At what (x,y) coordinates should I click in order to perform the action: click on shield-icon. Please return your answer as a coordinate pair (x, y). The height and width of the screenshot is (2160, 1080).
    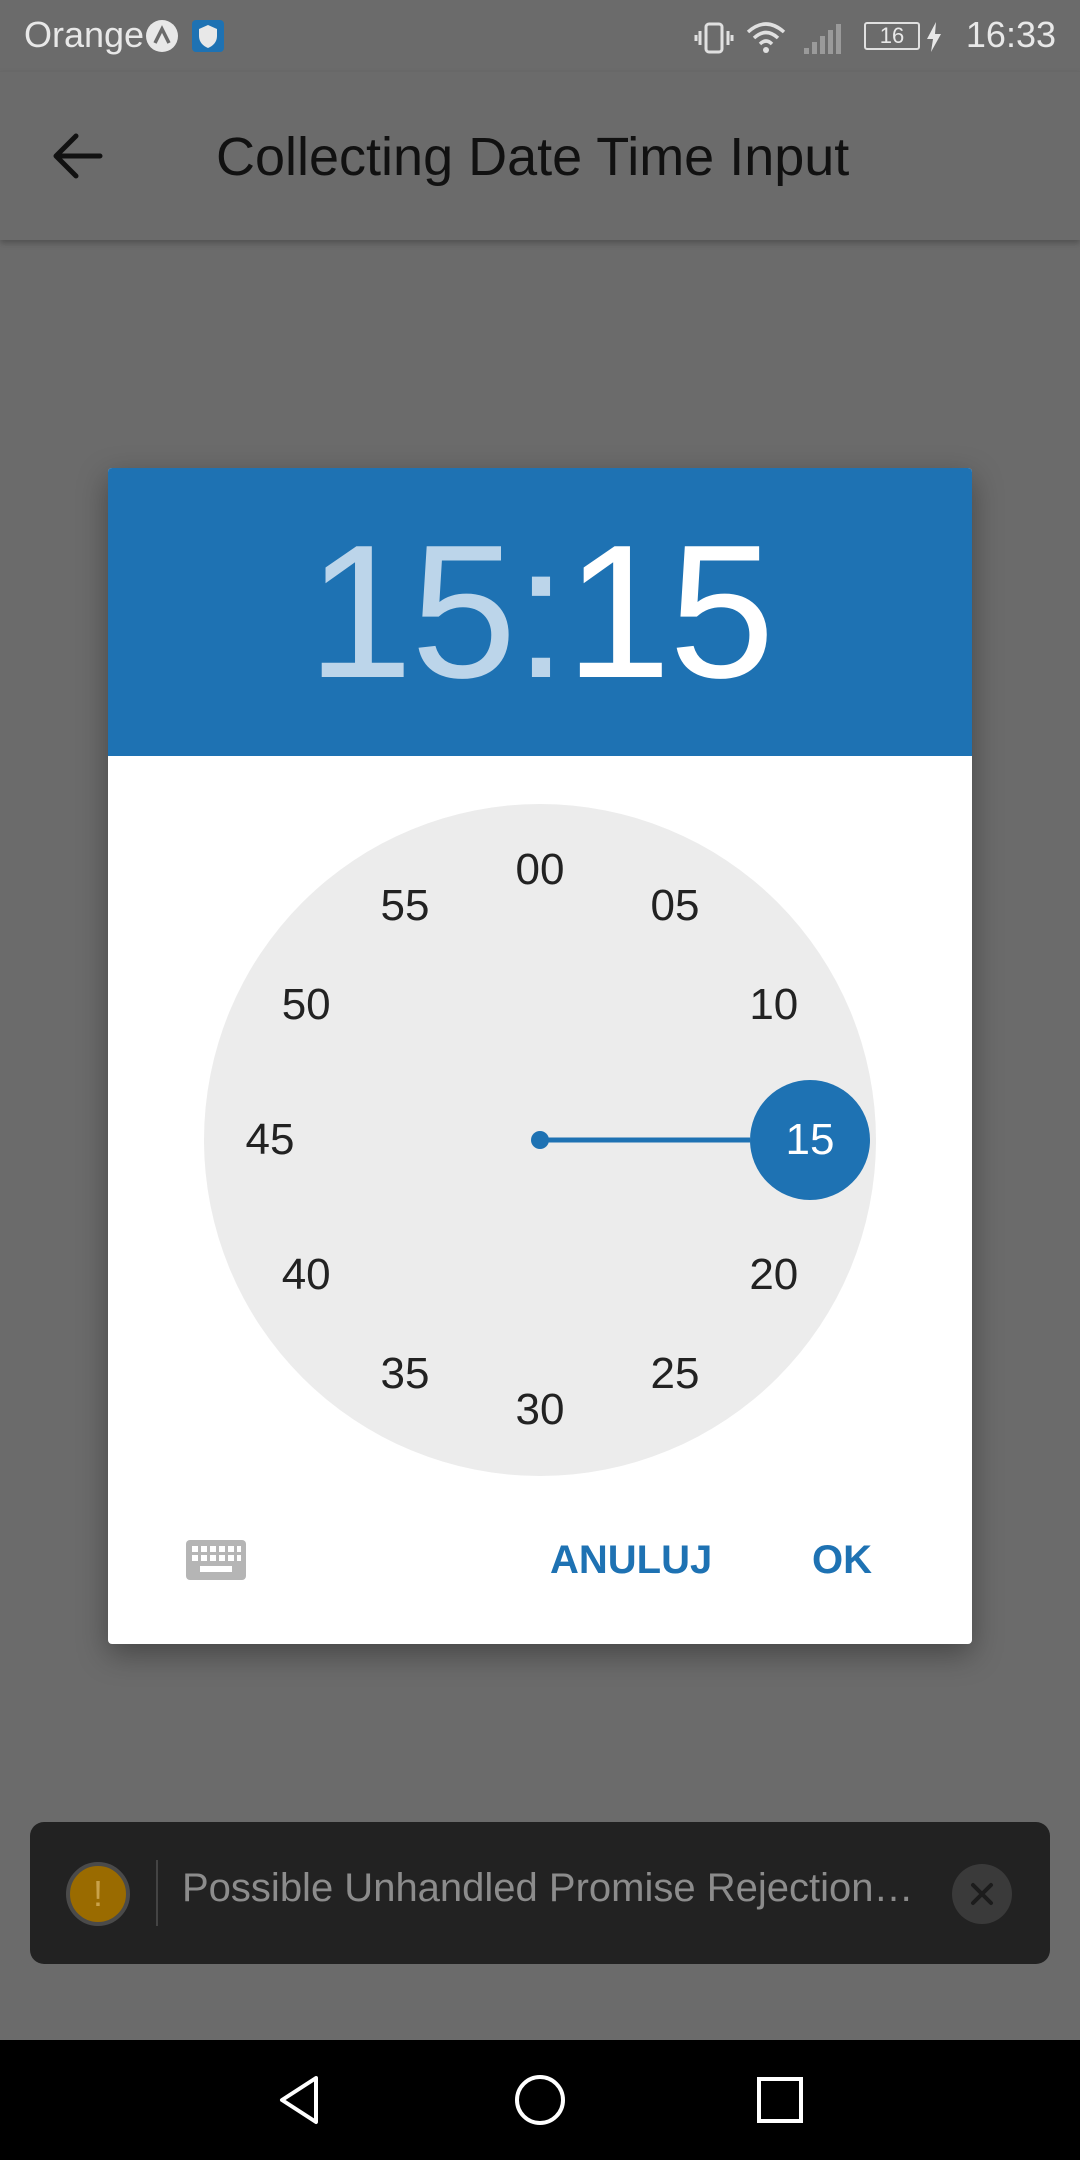
    Looking at the image, I should click on (208, 36).